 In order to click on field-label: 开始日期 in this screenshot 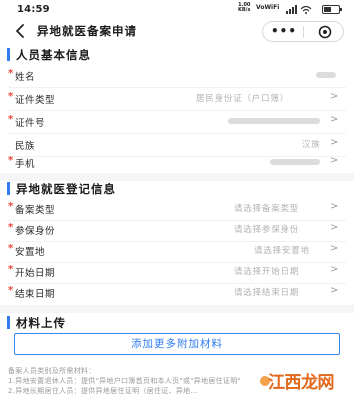, I will do `click(35, 273)`.